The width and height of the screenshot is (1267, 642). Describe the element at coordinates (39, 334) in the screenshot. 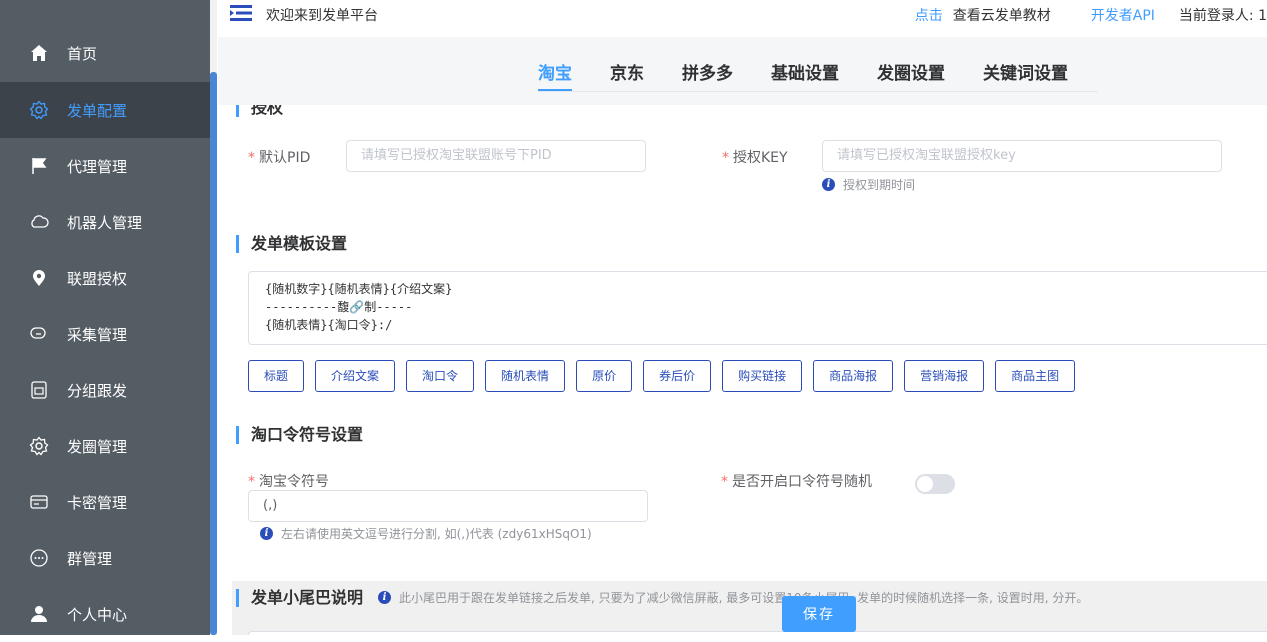

I see `chat-icon` at that location.